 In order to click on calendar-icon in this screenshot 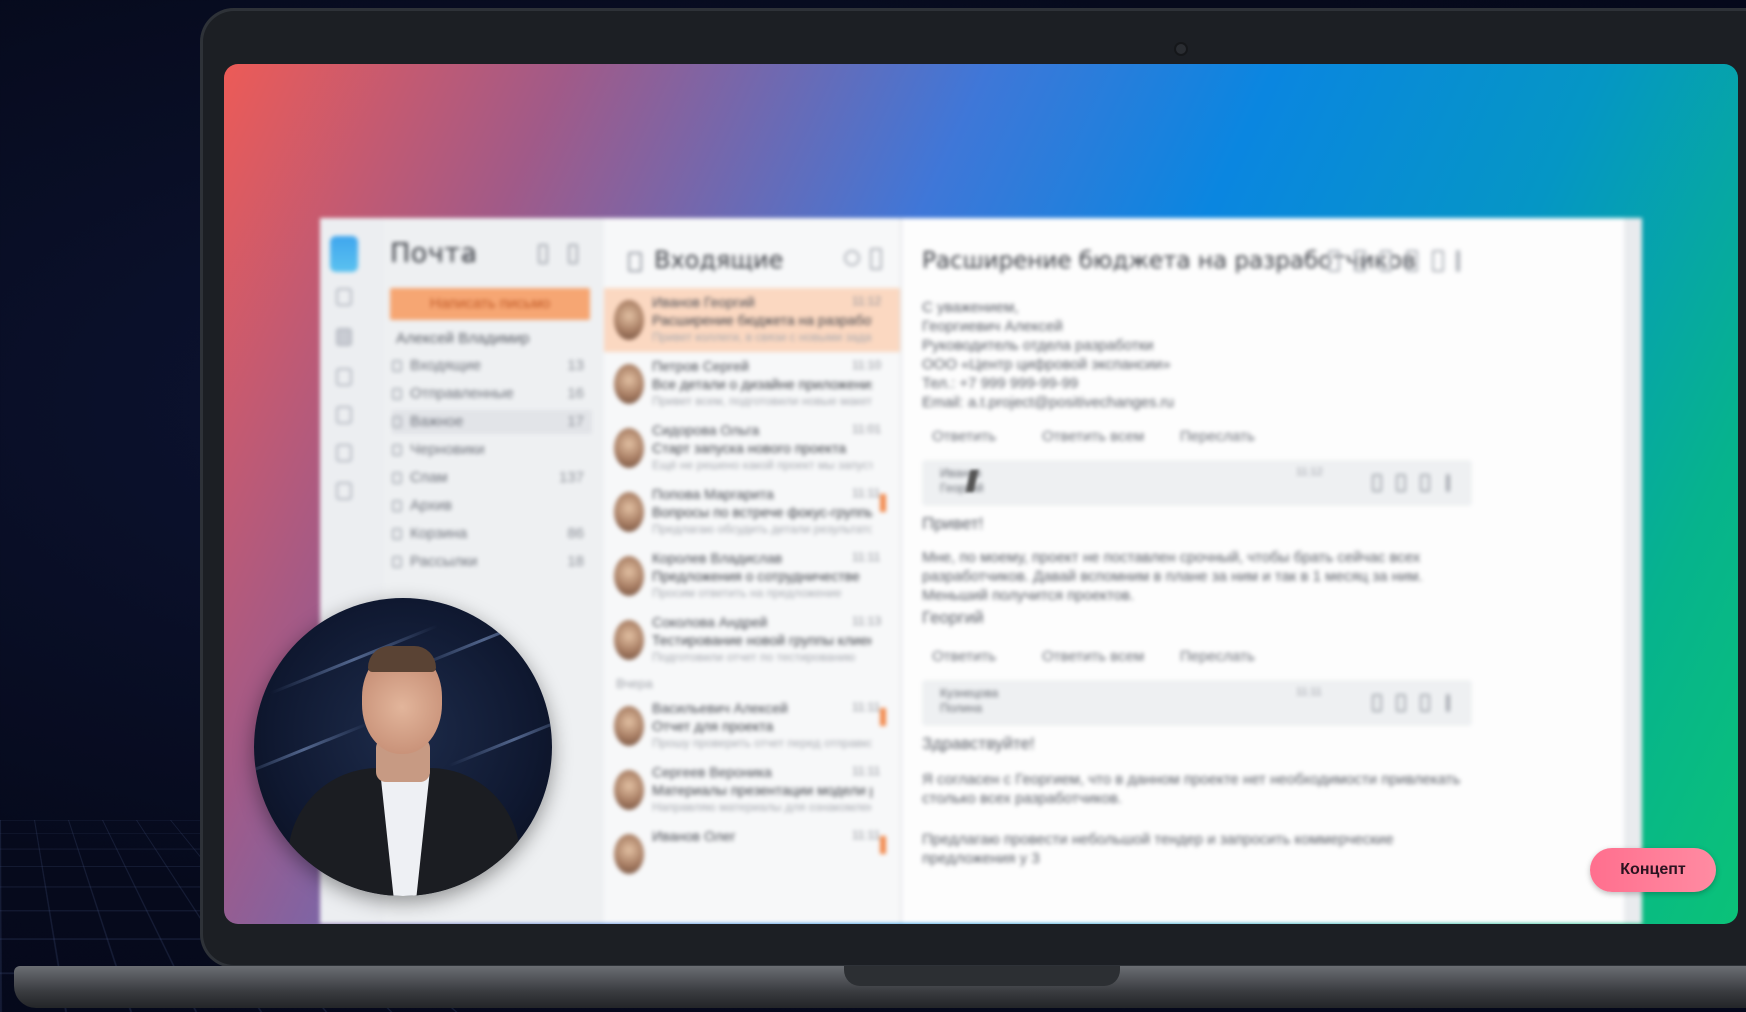, I will do `click(344, 377)`.